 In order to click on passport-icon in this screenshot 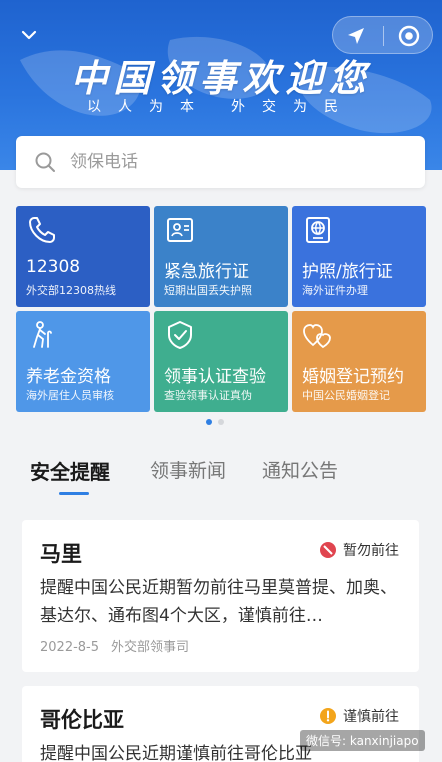, I will do `click(318, 230)`.